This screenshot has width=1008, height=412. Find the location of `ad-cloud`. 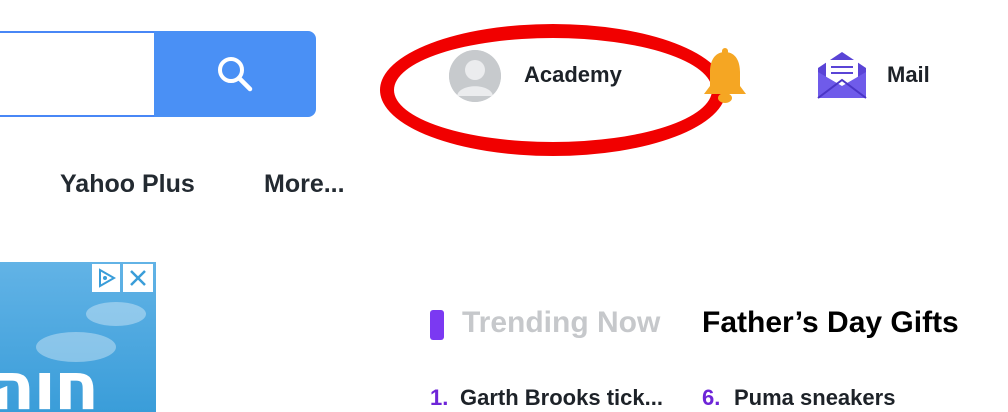

ad-cloud is located at coordinates (116, 314).